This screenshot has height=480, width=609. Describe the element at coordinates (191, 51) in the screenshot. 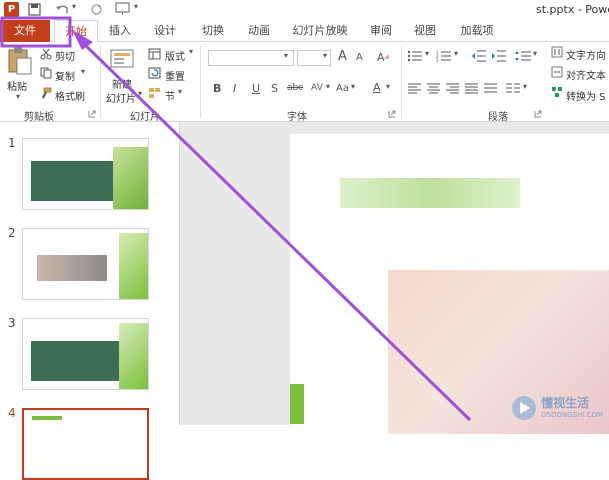

I see `layout-dropdown-icon: ▾` at that location.